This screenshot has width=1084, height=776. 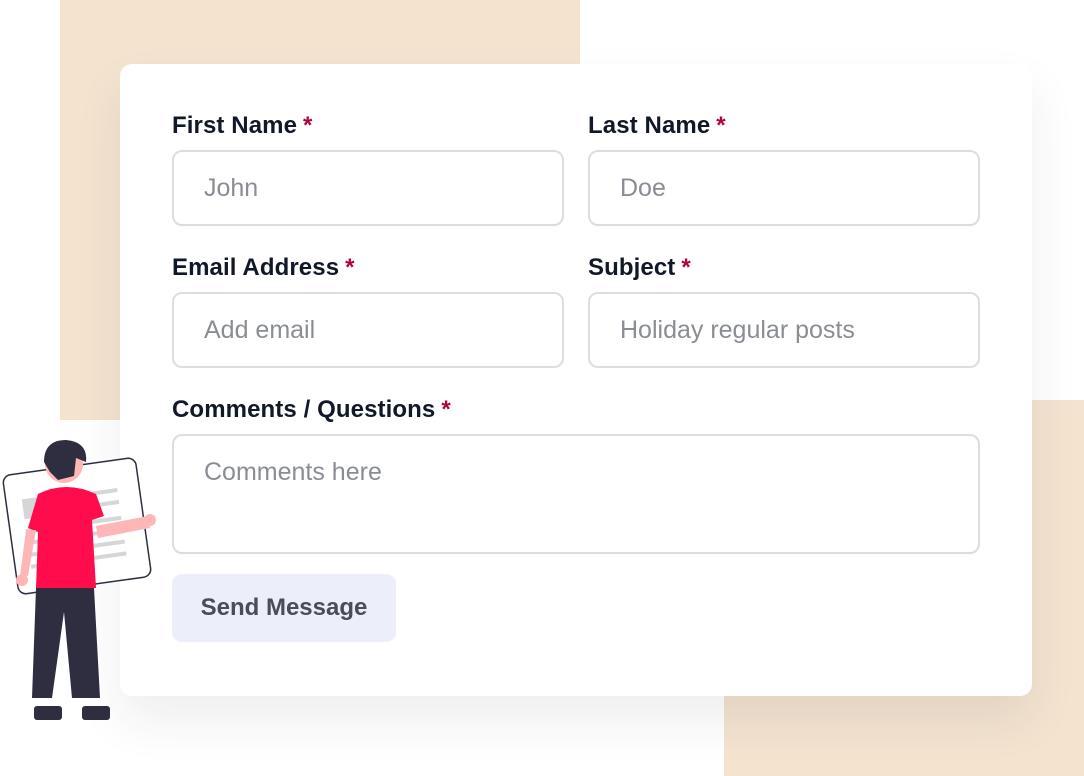 I want to click on first-name-label-text: First Name, so click(x=235, y=125).